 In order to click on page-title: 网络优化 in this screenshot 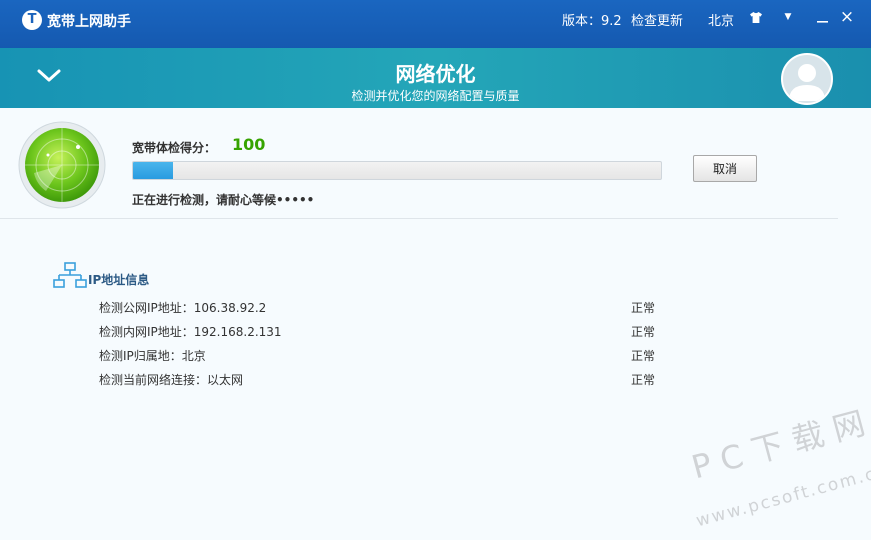, I will do `click(435, 74)`.